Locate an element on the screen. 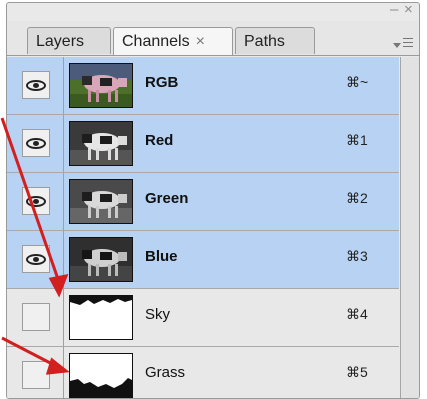  tab-paths-label: Paths is located at coordinates (264, 41).